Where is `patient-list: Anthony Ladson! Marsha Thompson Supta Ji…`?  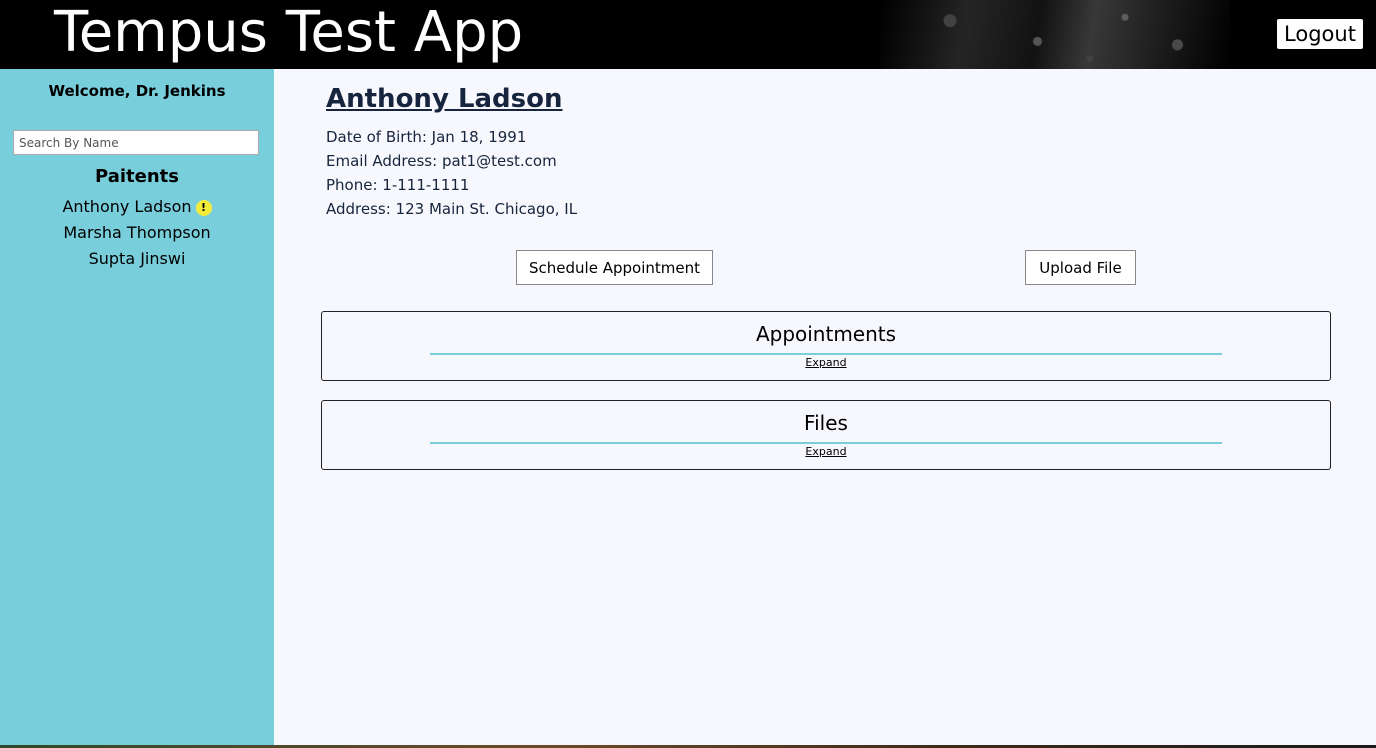 patient-list: Anthony Ladson! Marsha Thompson Supta Ji… is located at coordinates (137, 236).